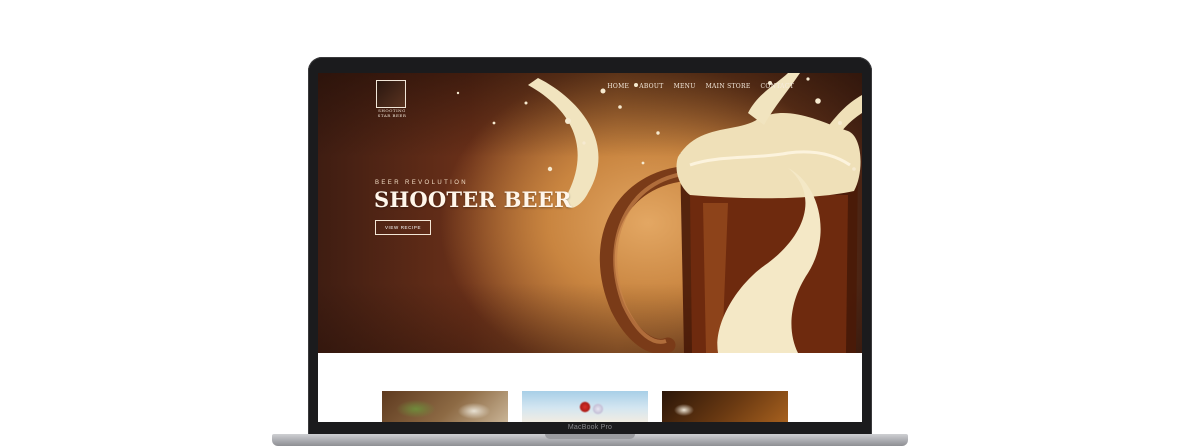 This screenshot has height=446, width=1180. Describe the element at coordinates (700, 86) in the screenshot. I see `main-nav: Home About Menu Main Store Contact` at that location.